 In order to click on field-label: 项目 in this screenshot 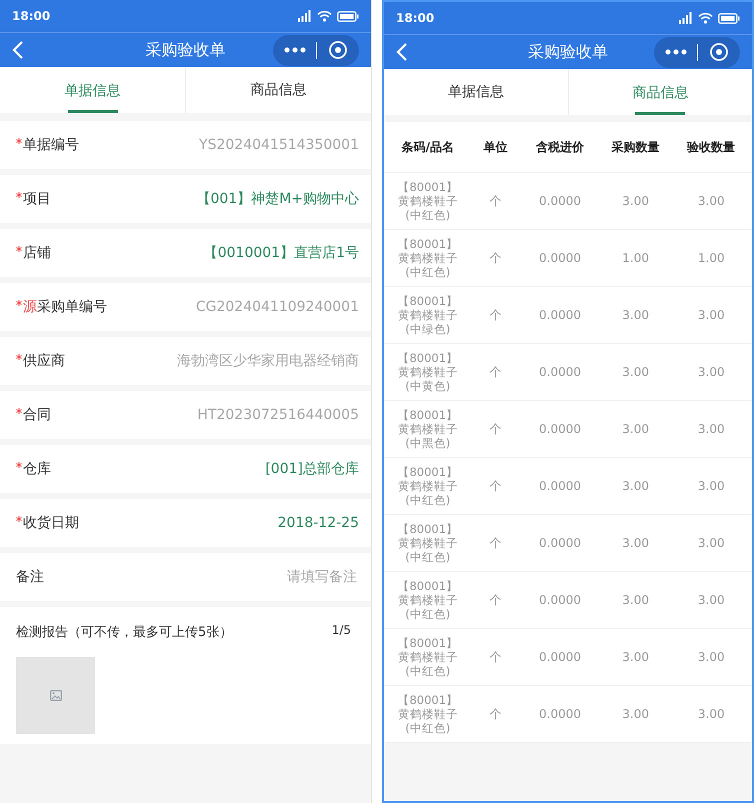, I will do `click(37, 199)`.